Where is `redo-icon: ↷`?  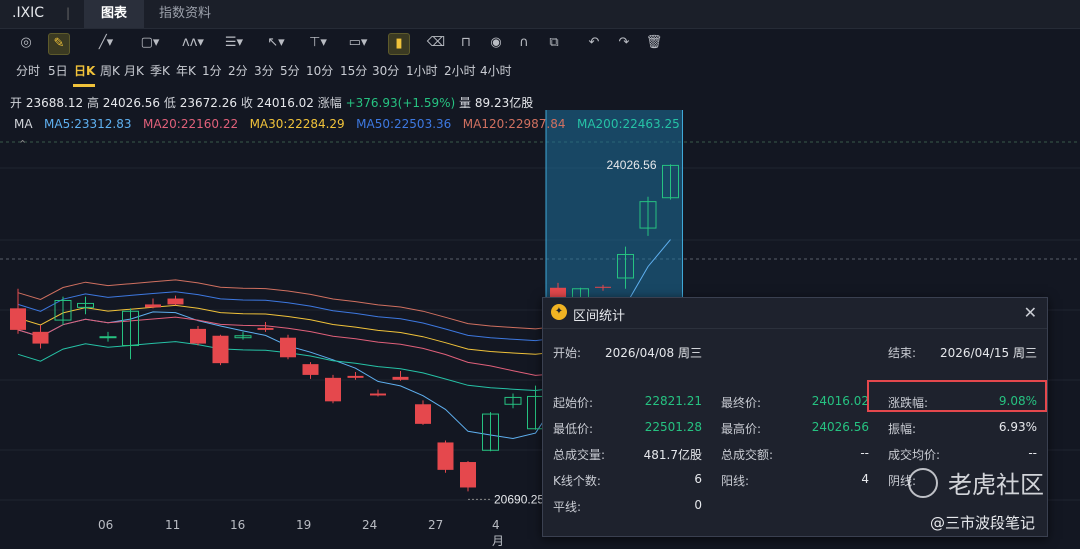 redo-icon: ↷ is located at coordinates (624, 43).